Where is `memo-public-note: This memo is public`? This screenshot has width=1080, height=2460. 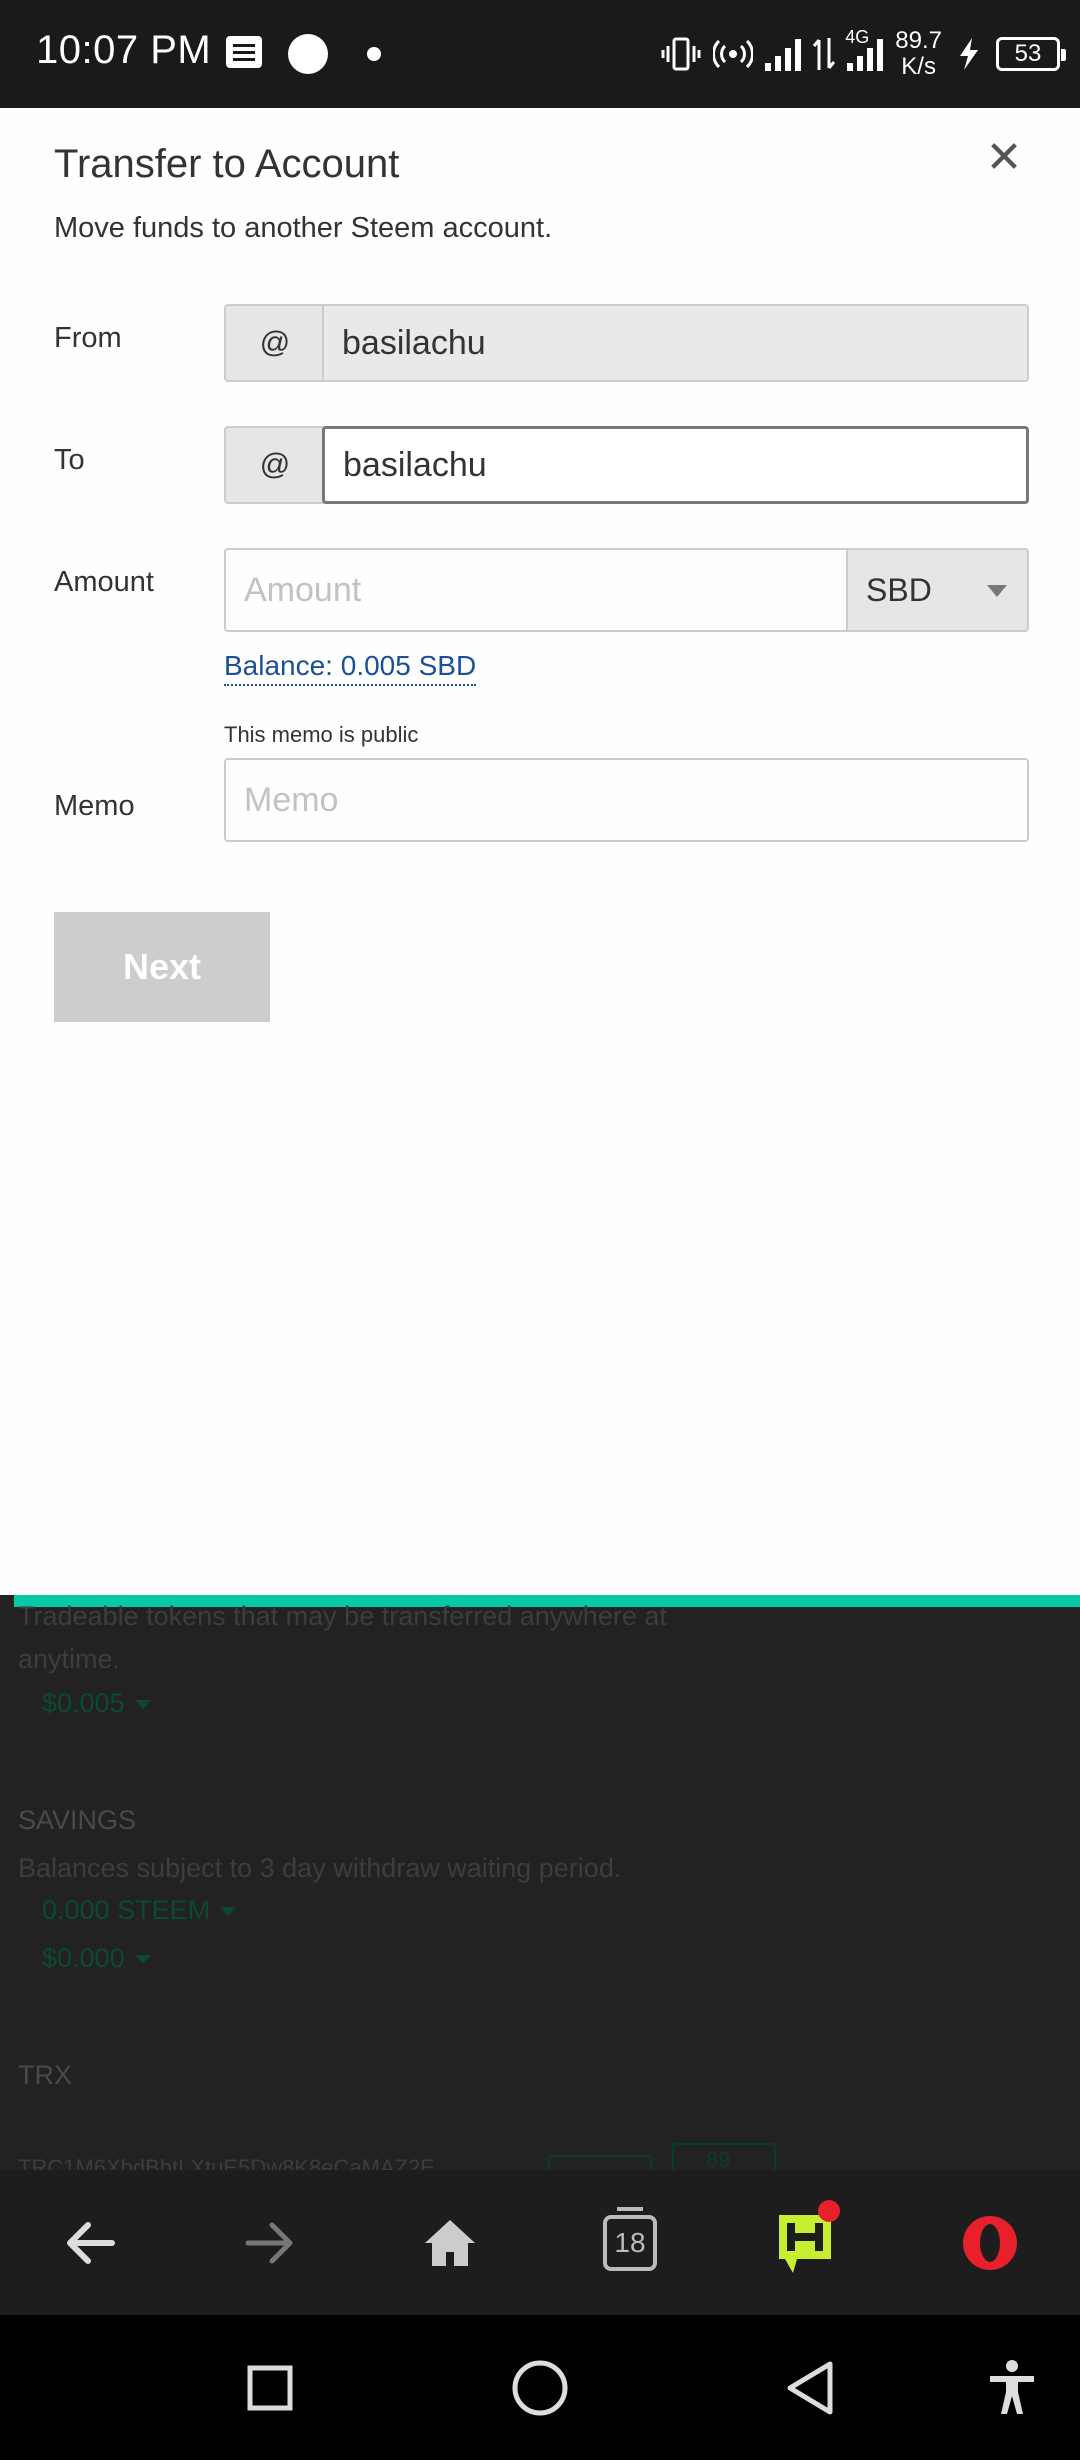 memo-public-note: This memo is public is located at coordinates (321, 734).